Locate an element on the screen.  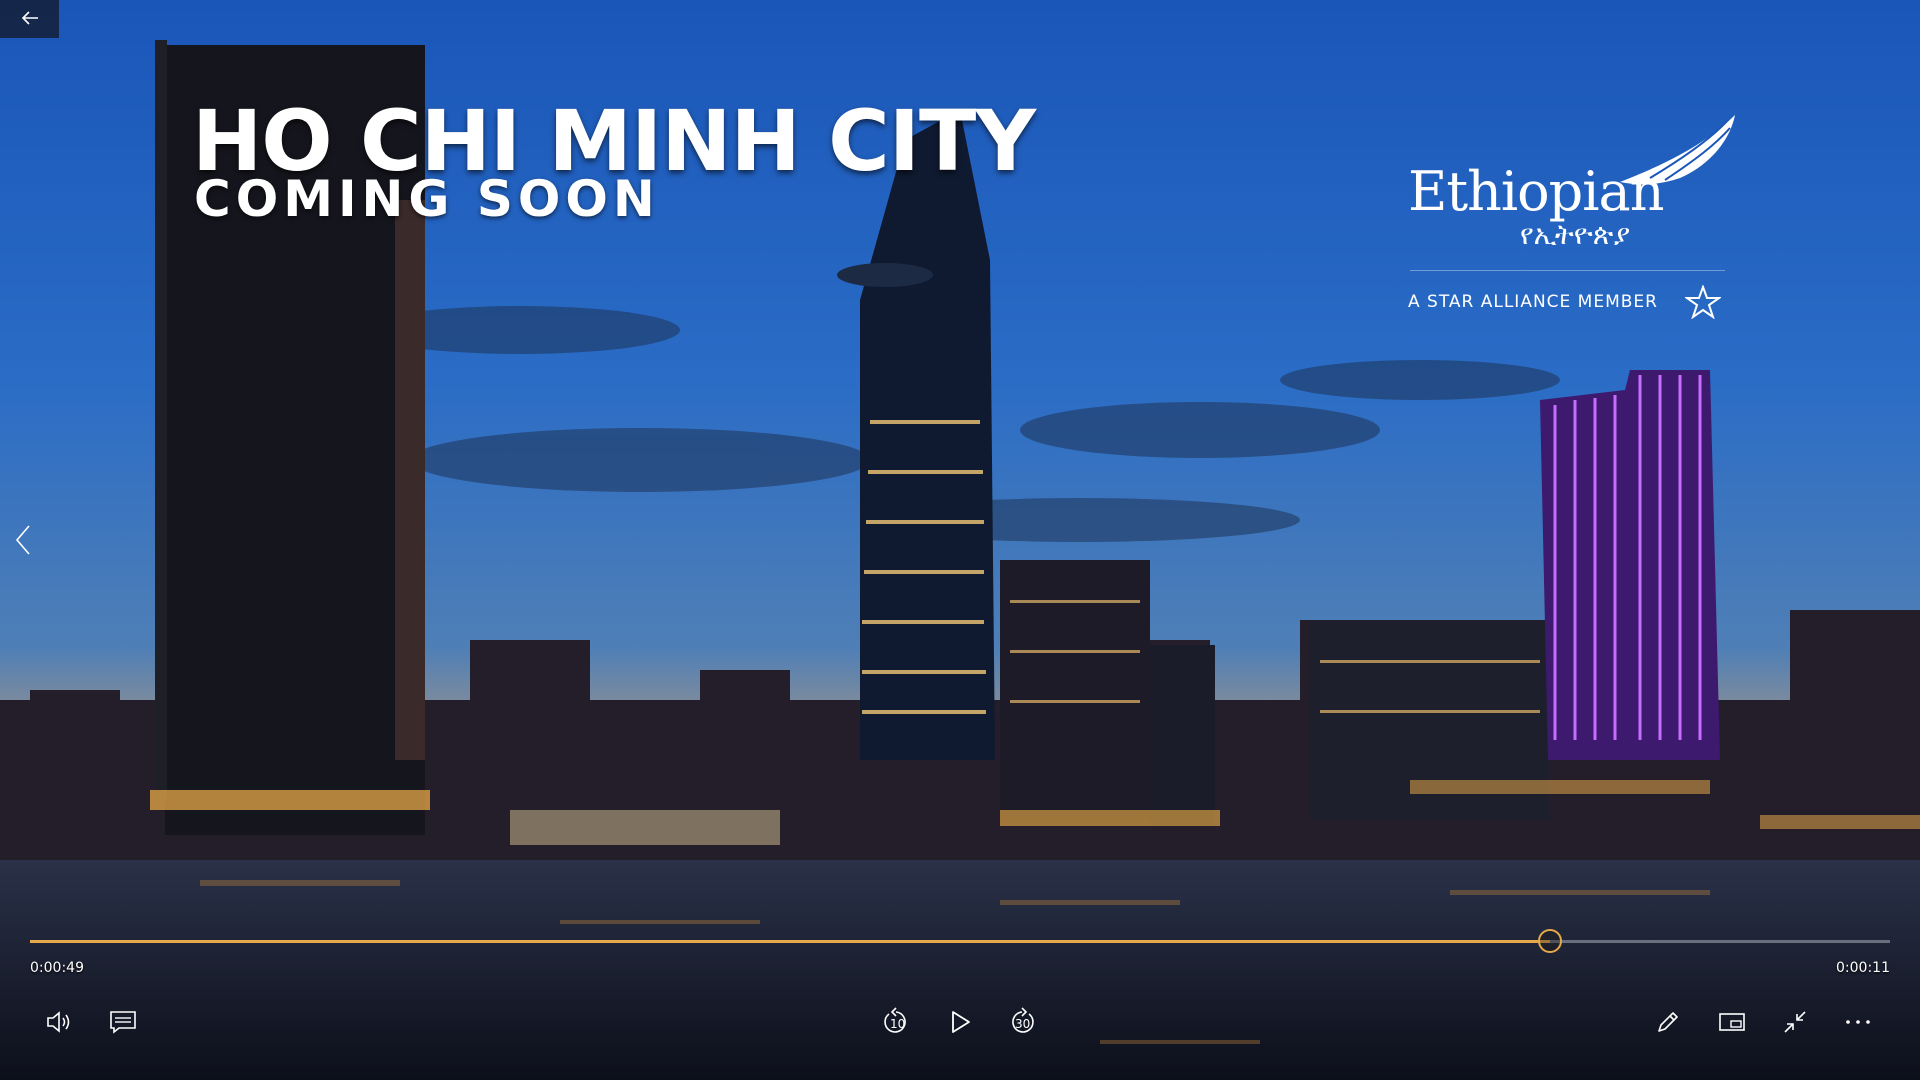
divider is located at coordinates (1567, 270).